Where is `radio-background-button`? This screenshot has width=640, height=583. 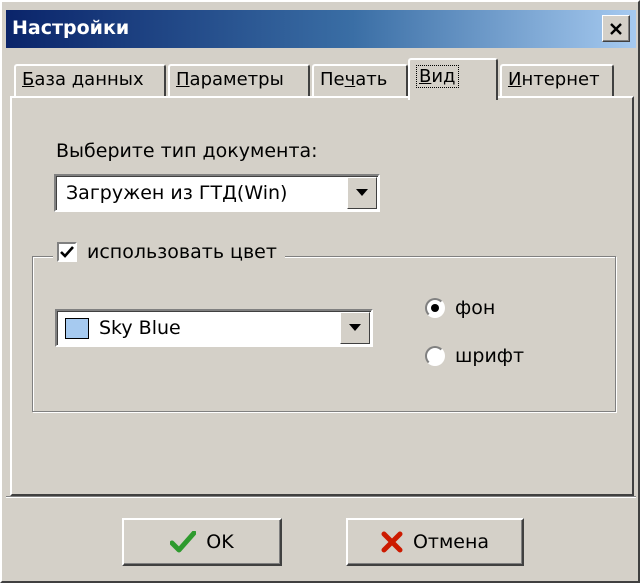
radio-background-button is located at coordinates (435, 308).